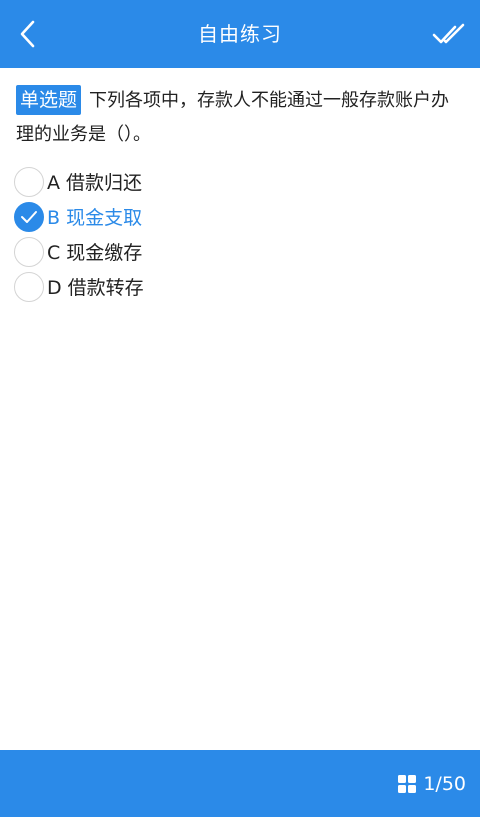 This screenshot has height=817, width=480. I want to click on option-label: B 现金支取, so click(95, 218).